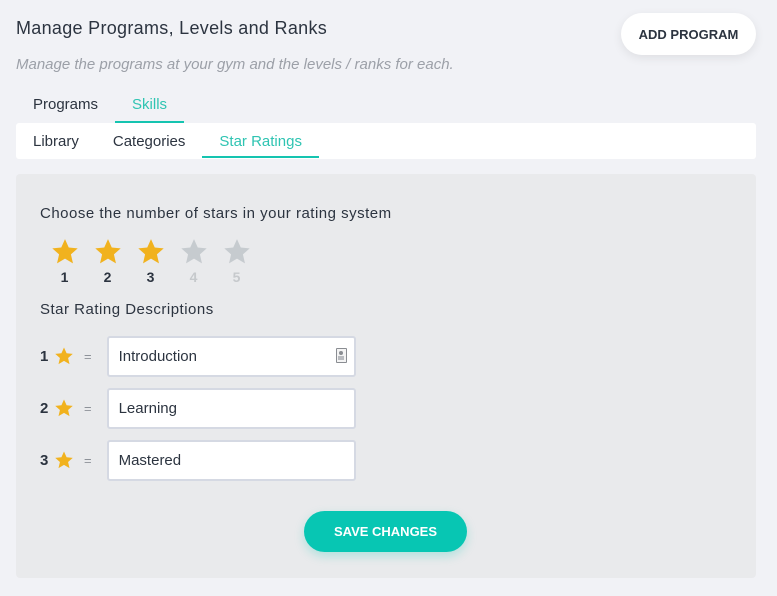  What do you see at coordinates (341, 355) in the screenshot?
I see `contact-card-icon` at bounding box center [341, 355].